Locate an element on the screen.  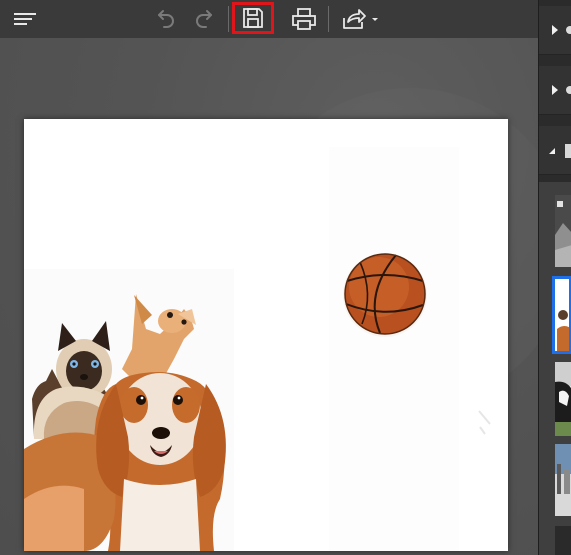
hamburger-menu-icon is located at coordinates (25, 19).